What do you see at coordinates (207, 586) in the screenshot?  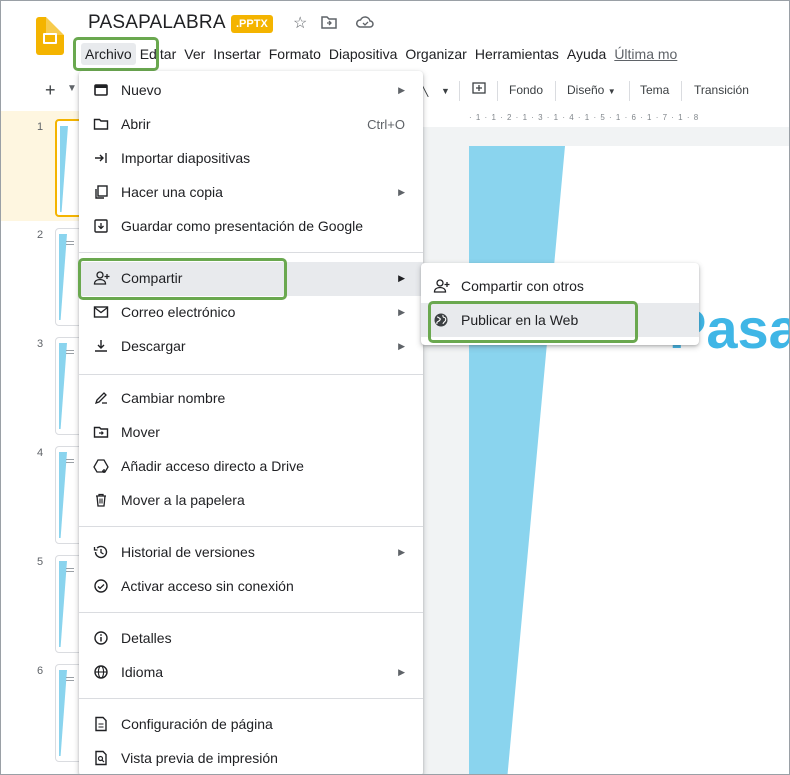 I see `menu-item-label: Activar acceso sin conexión` at bounding box center [207, 586].